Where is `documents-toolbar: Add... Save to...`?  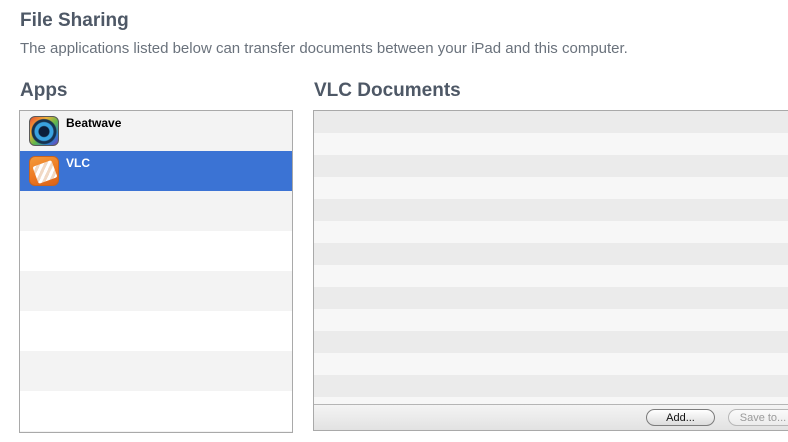
documents-toolbar: Add... Save to... is located at coordinates (551, 417).